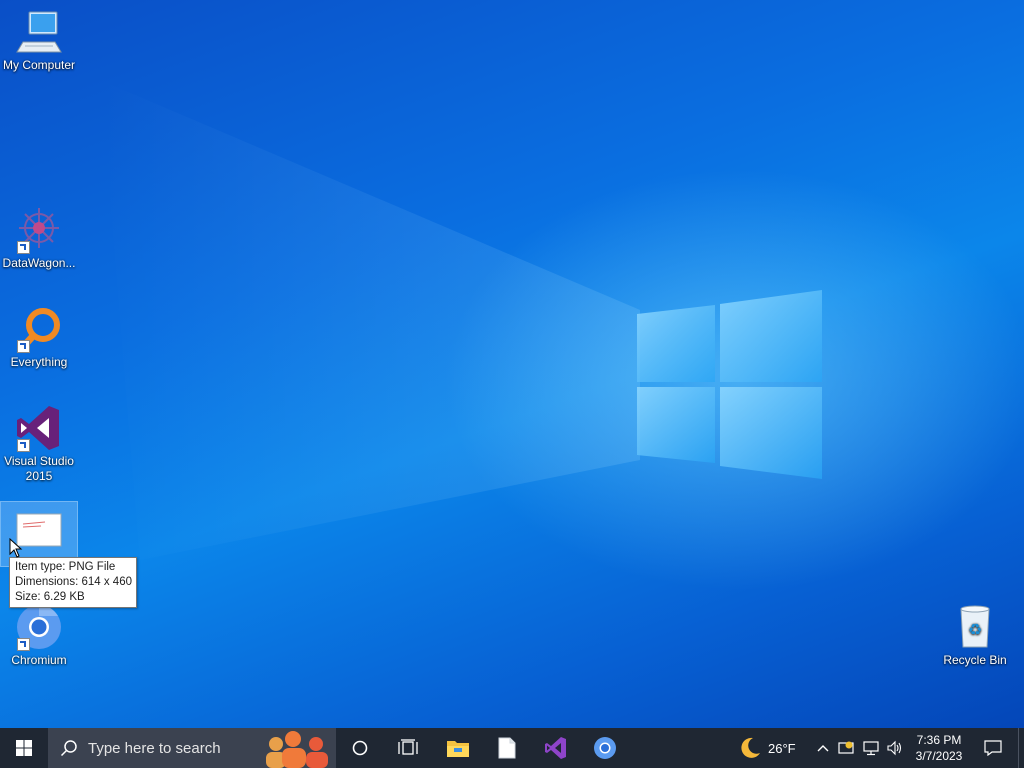 The width and height of the screenshot is (1024, 768). Describe the element at coordinates (39, 32) in the screenshot. I see `computer-icon` at that location.